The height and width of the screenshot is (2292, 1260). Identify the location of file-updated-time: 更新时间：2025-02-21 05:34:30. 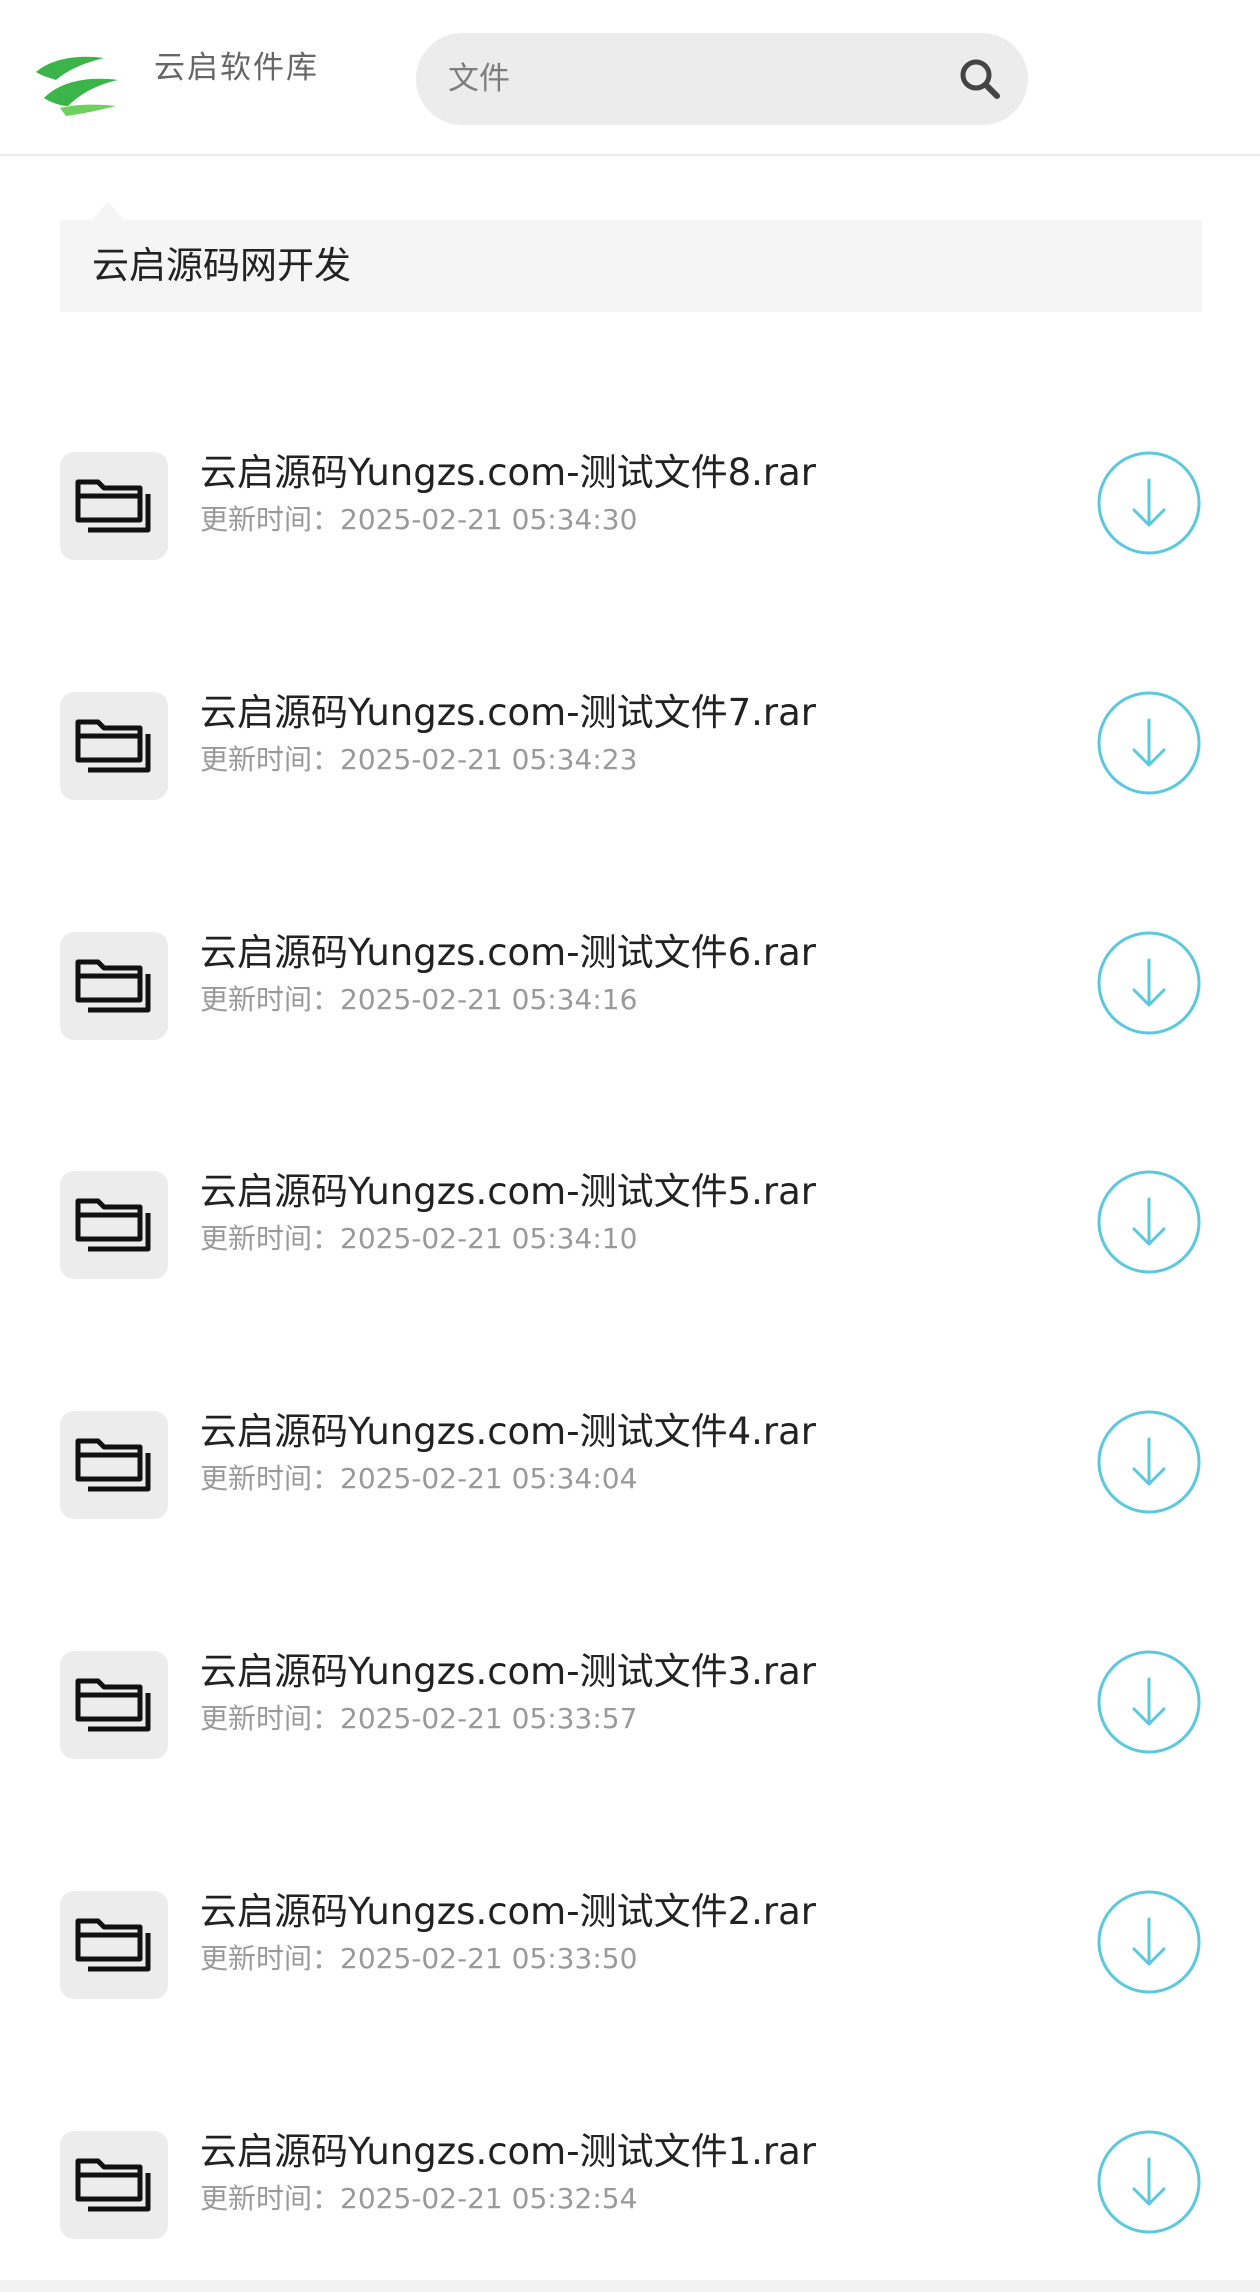
(419, 519).